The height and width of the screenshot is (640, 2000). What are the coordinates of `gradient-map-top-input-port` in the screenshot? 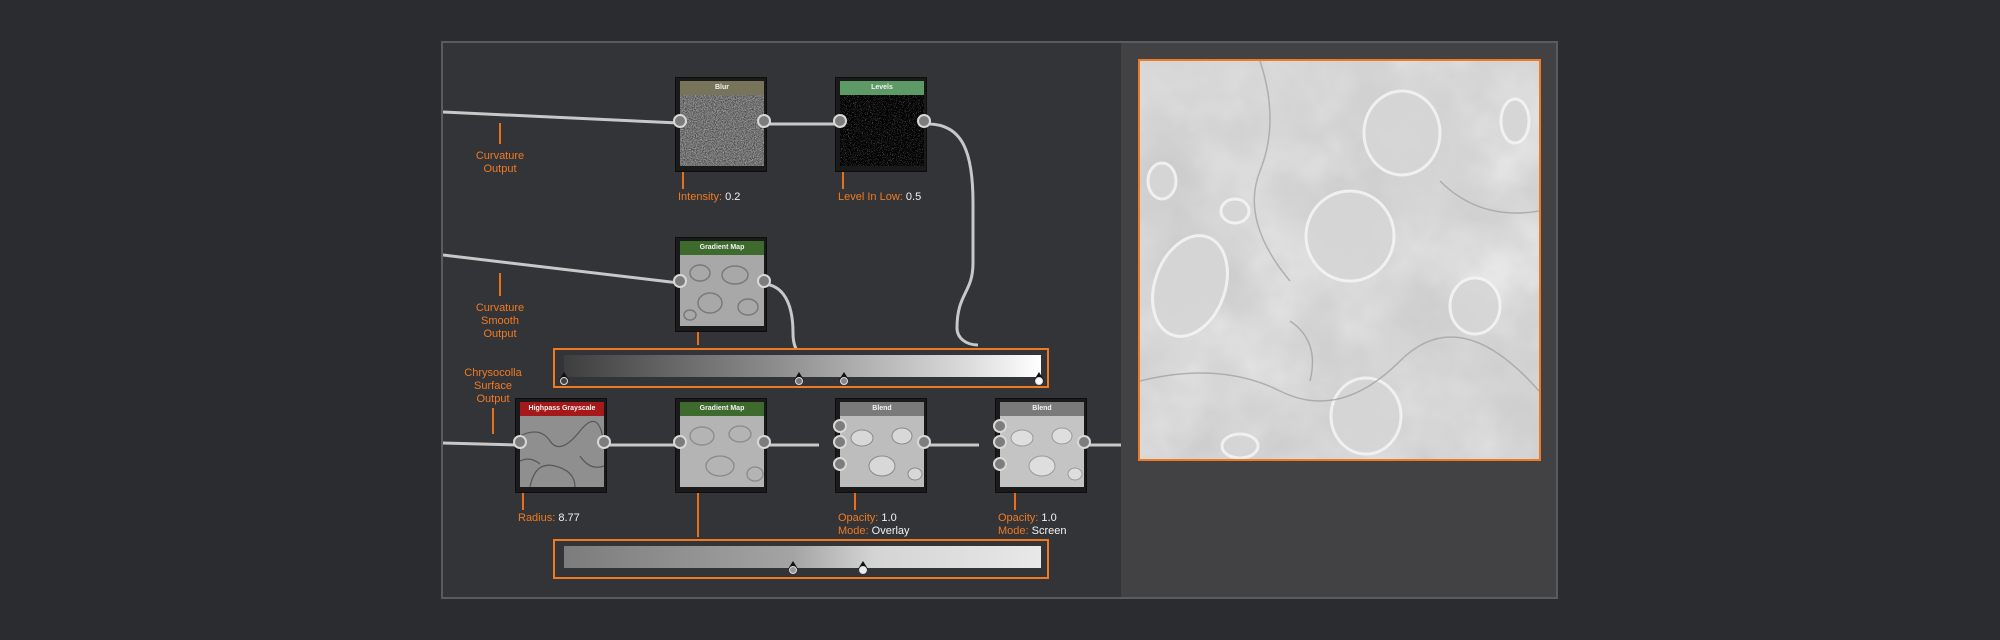 It's located at (680, 281).